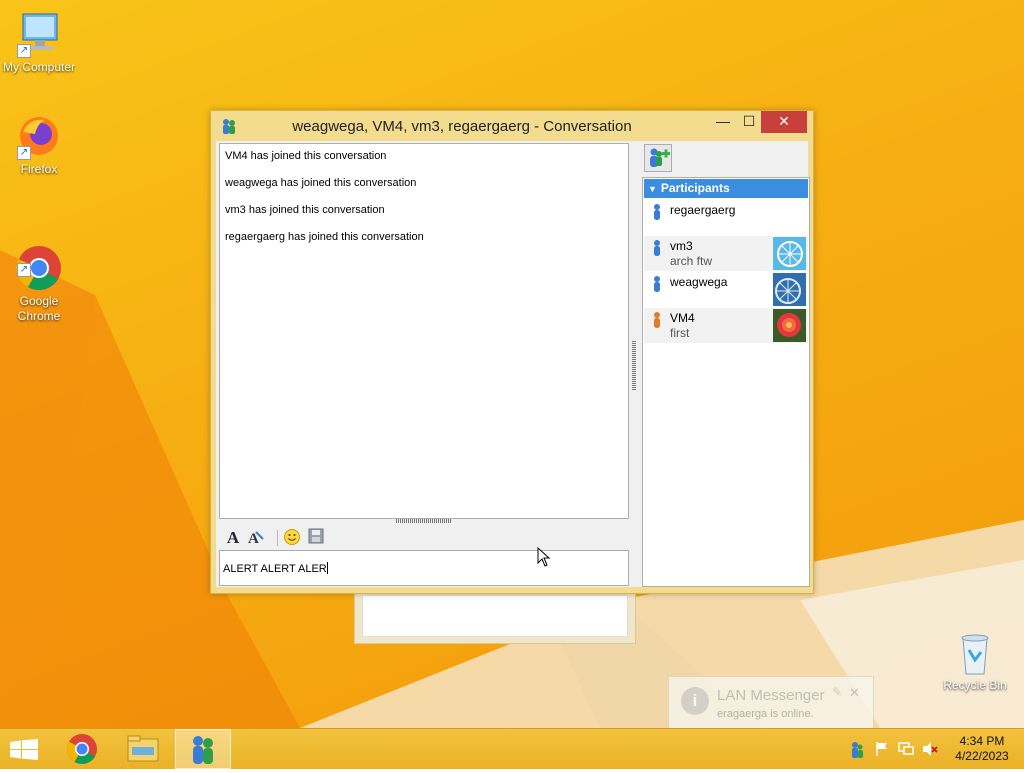  What do you see at coordinates (424, 568) in the screenshot?
I see `message-input: ALERT ALERT ALER` at bounding box center [424, 568].